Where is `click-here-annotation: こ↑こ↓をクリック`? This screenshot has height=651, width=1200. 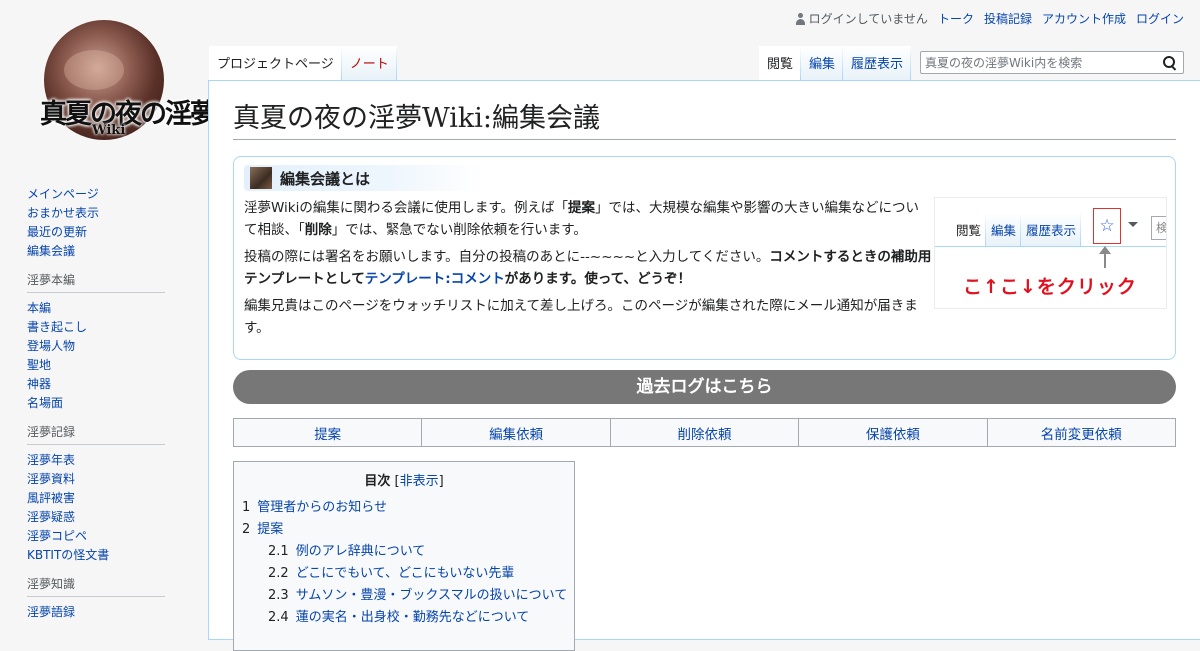 click-here-annotation: こ↑こ↓をクリック is located at coordinates (1050, 287).